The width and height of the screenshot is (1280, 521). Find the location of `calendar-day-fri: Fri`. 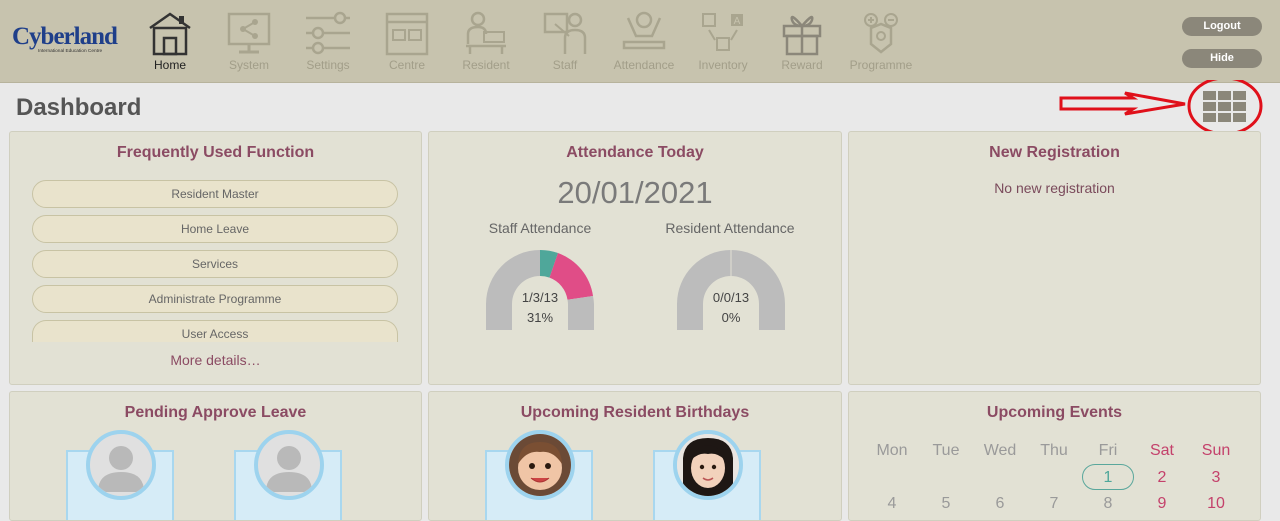

calendar-day-fri: Fri is located at coordinates (1108, 450).